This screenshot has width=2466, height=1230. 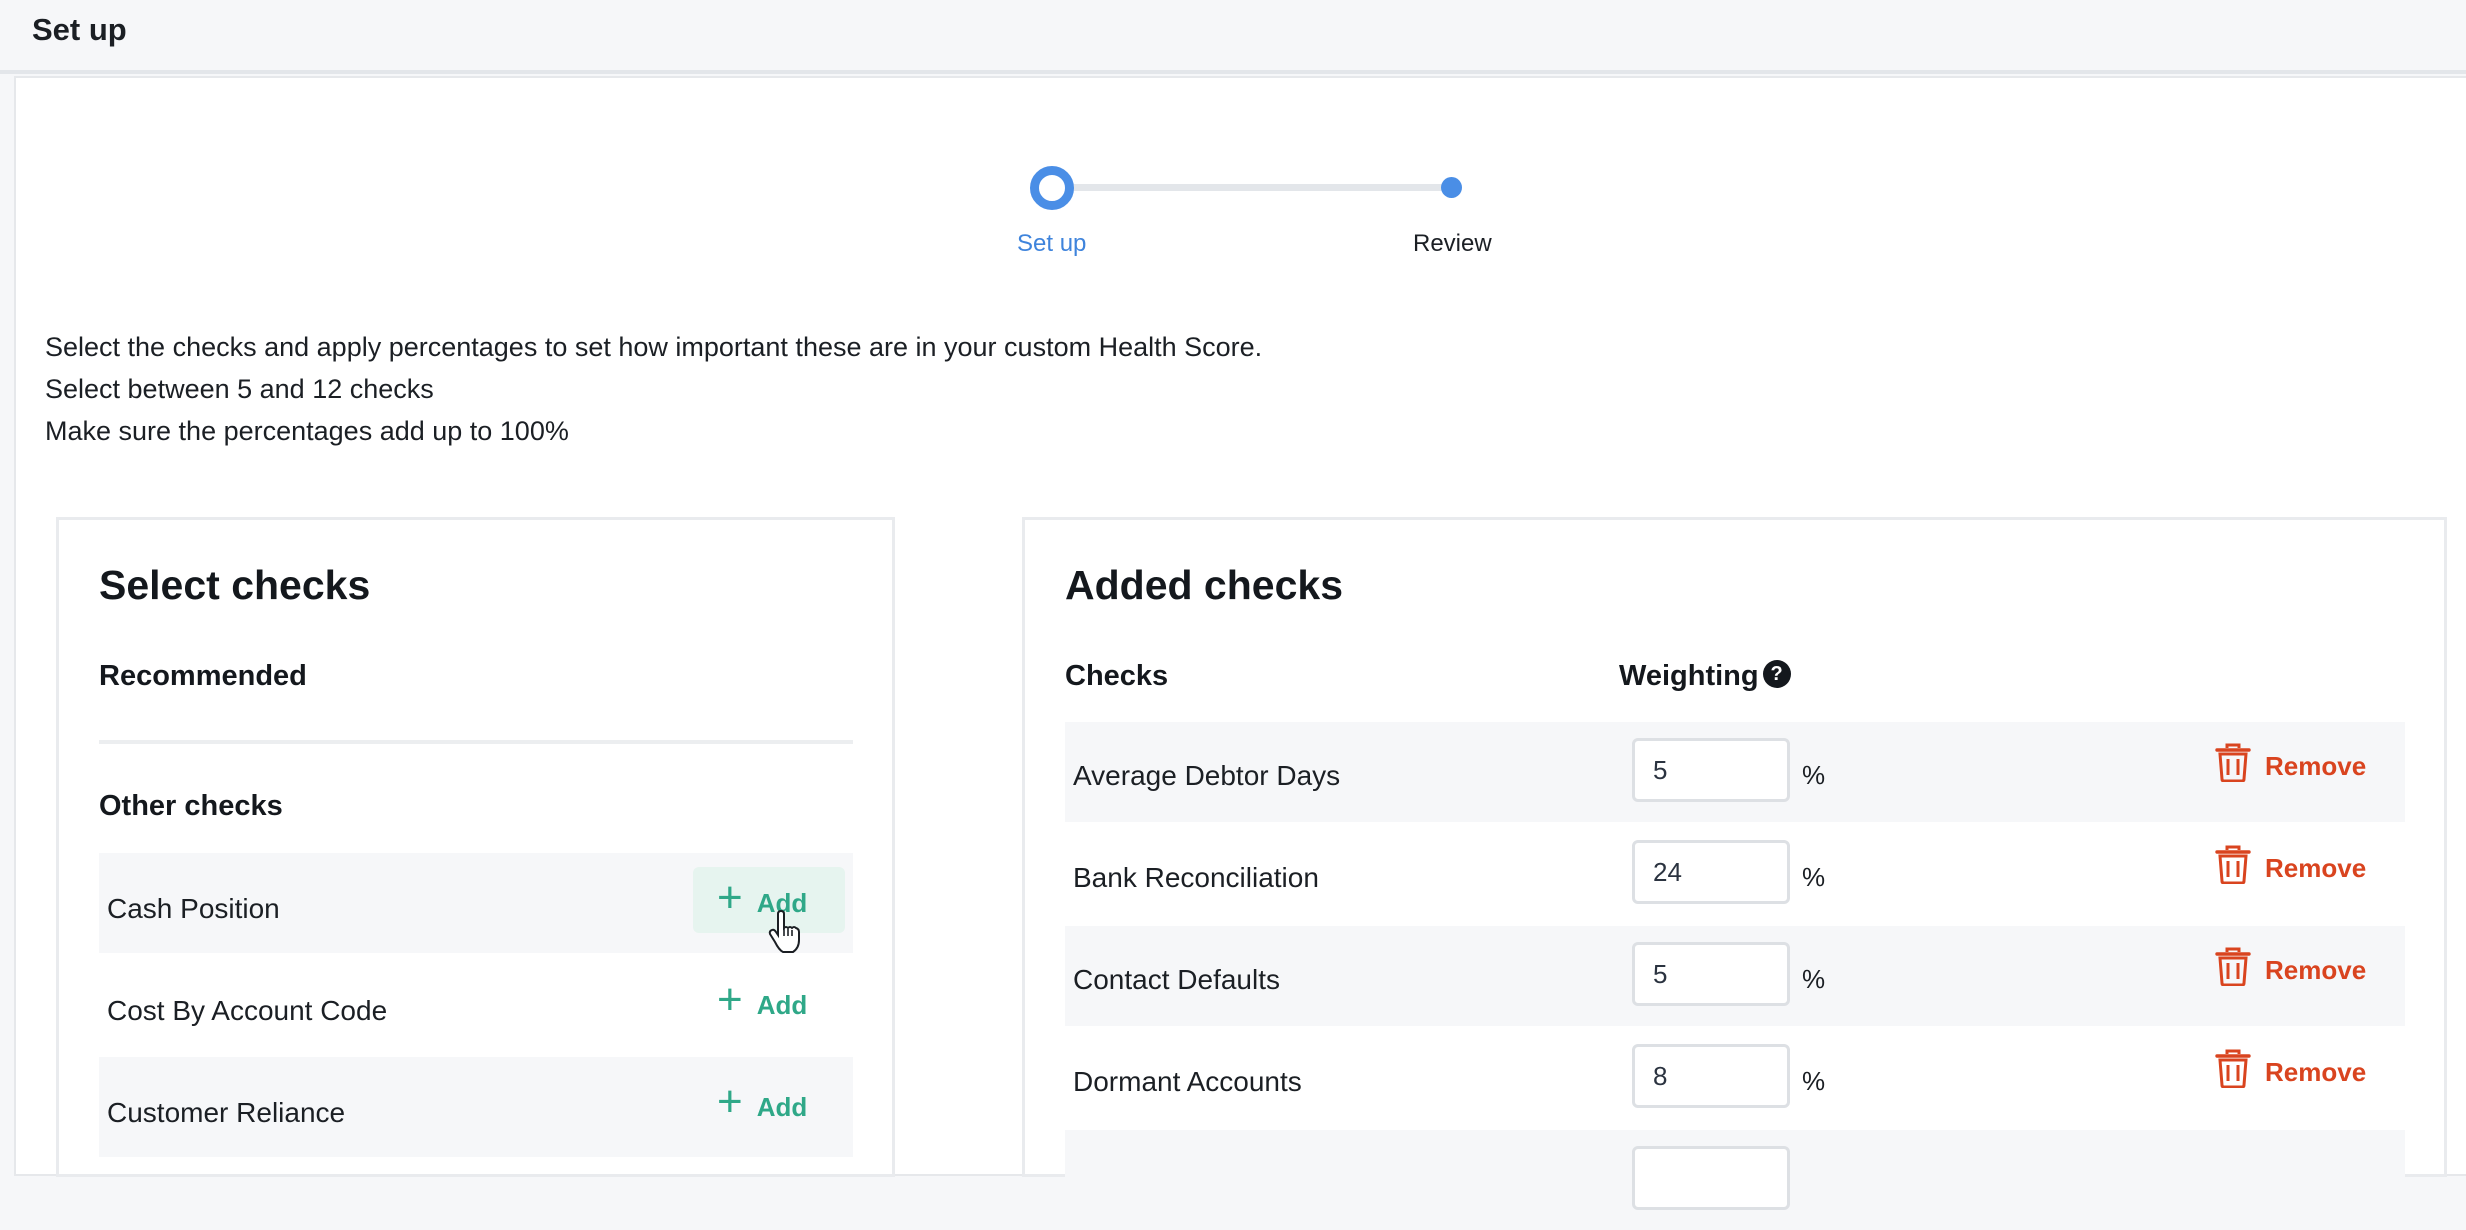 What do you see at coordinates (476, 1005) in the screenshot?
I see `list-item: Cost By Account Code + Add` at bounding box center [476, 1005].